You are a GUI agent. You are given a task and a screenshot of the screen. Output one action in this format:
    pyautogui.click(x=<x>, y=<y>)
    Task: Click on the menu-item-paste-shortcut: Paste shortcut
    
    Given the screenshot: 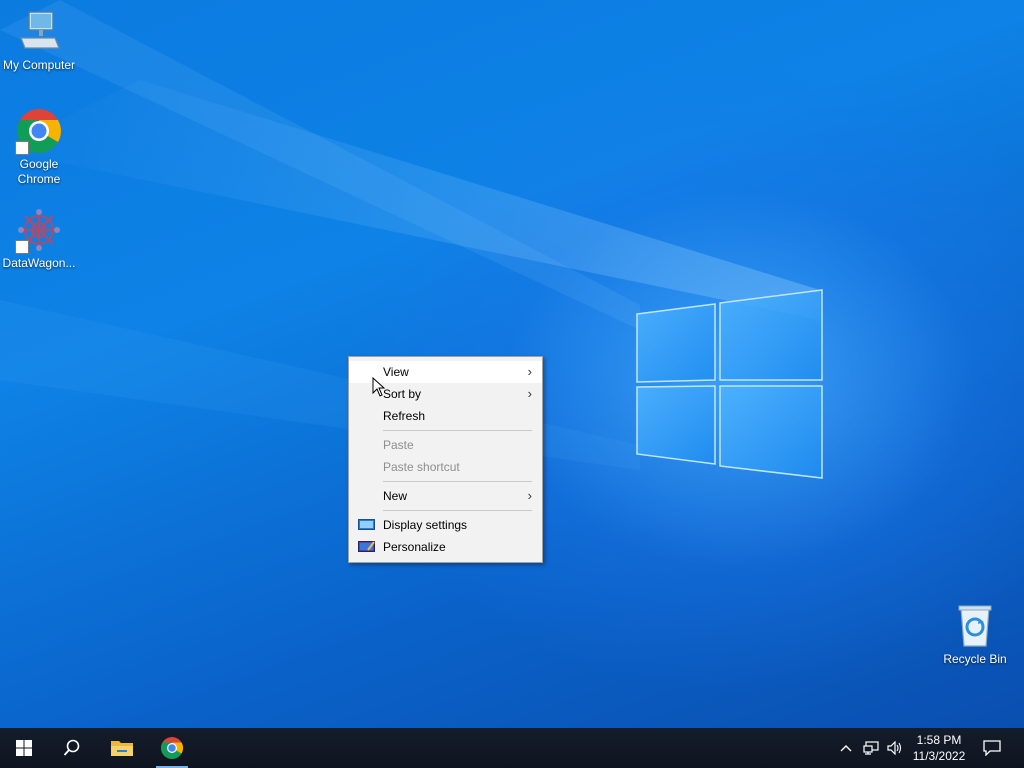 What is the action you would take?
    pyautogui.click(x=445, y=467)
    